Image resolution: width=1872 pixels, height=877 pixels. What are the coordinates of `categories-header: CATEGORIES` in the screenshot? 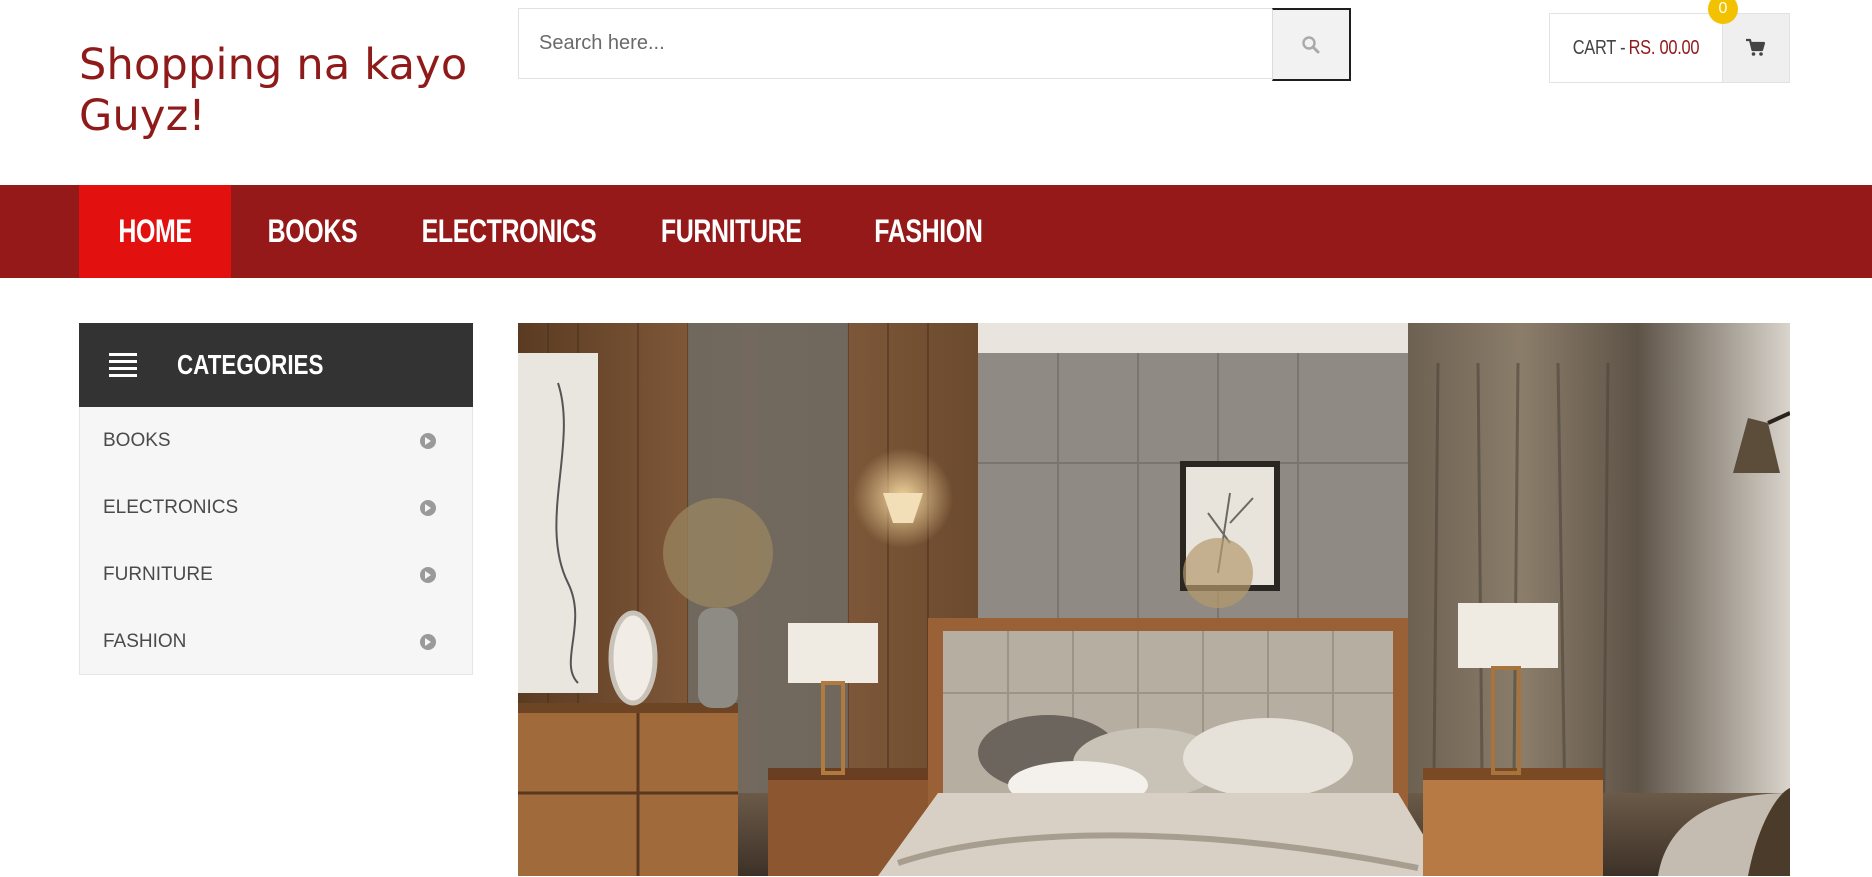 It's located at (276, 365).